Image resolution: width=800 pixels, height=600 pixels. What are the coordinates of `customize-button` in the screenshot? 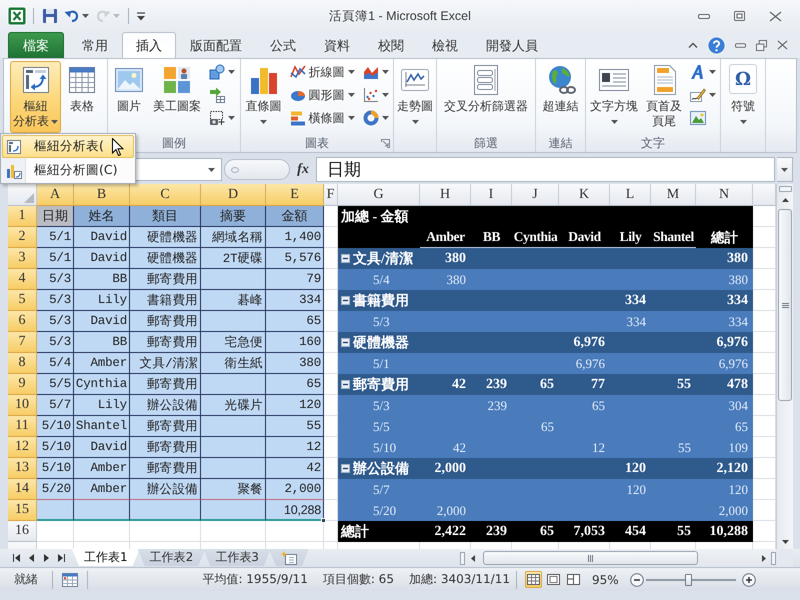 It's located at (141, 16).